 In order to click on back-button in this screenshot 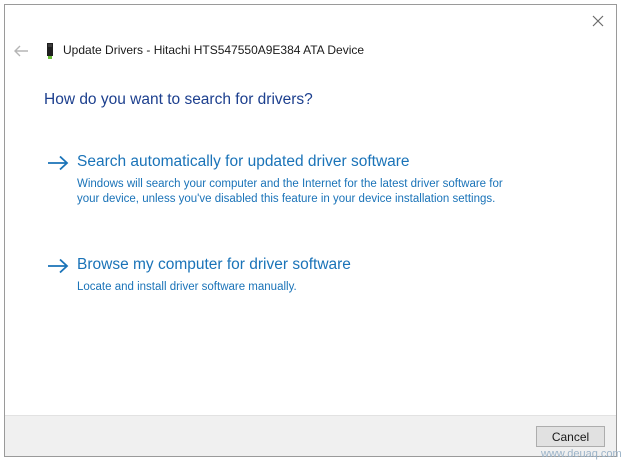, I will do `click(21, 51)`.